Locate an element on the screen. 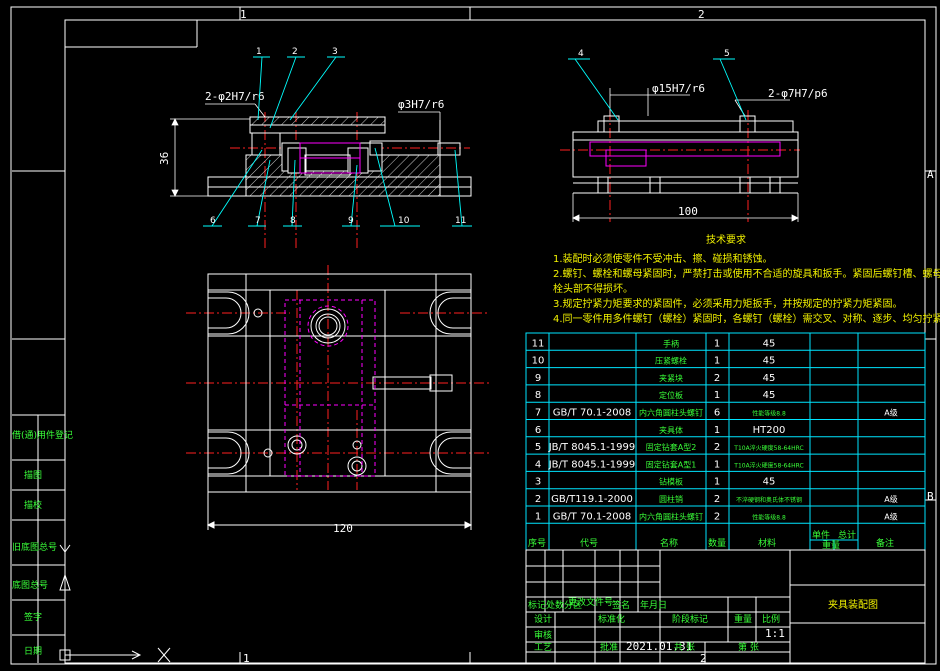  front-callout-6: 6 is located at coordinates (213, 221).